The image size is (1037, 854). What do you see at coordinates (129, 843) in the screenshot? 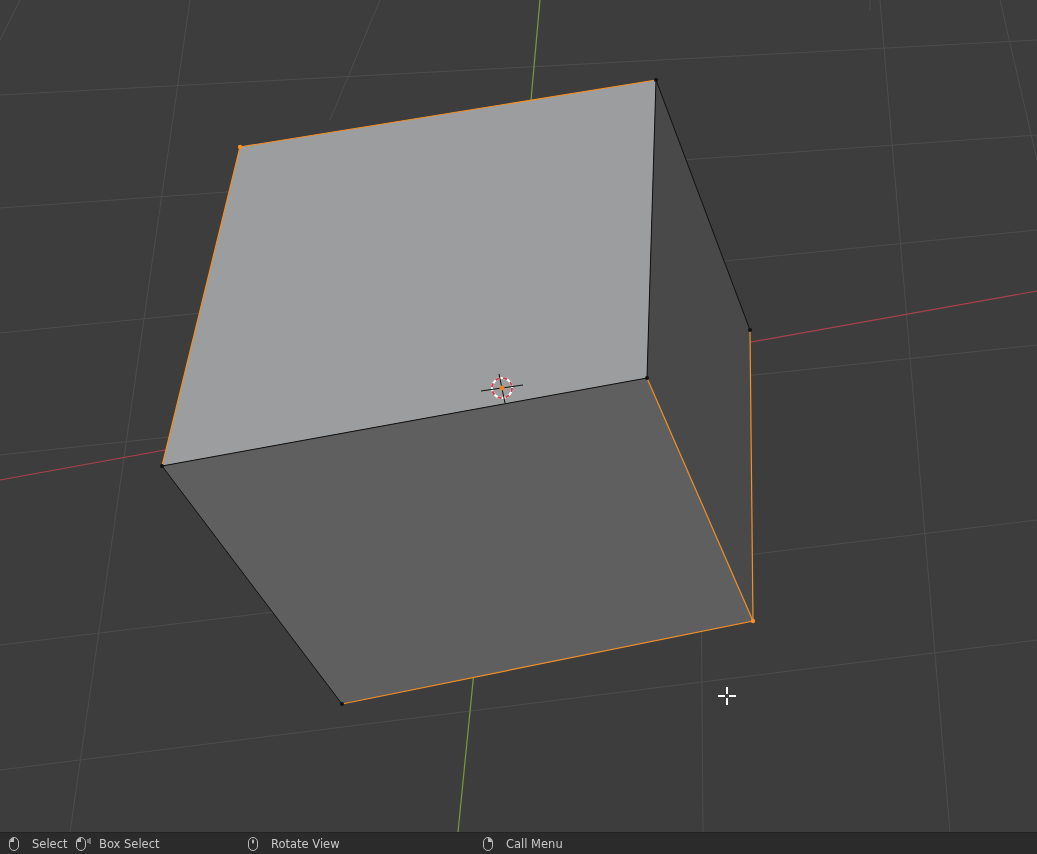
I see `shortcut-label: Box Select` at bounding box center [129, 843].